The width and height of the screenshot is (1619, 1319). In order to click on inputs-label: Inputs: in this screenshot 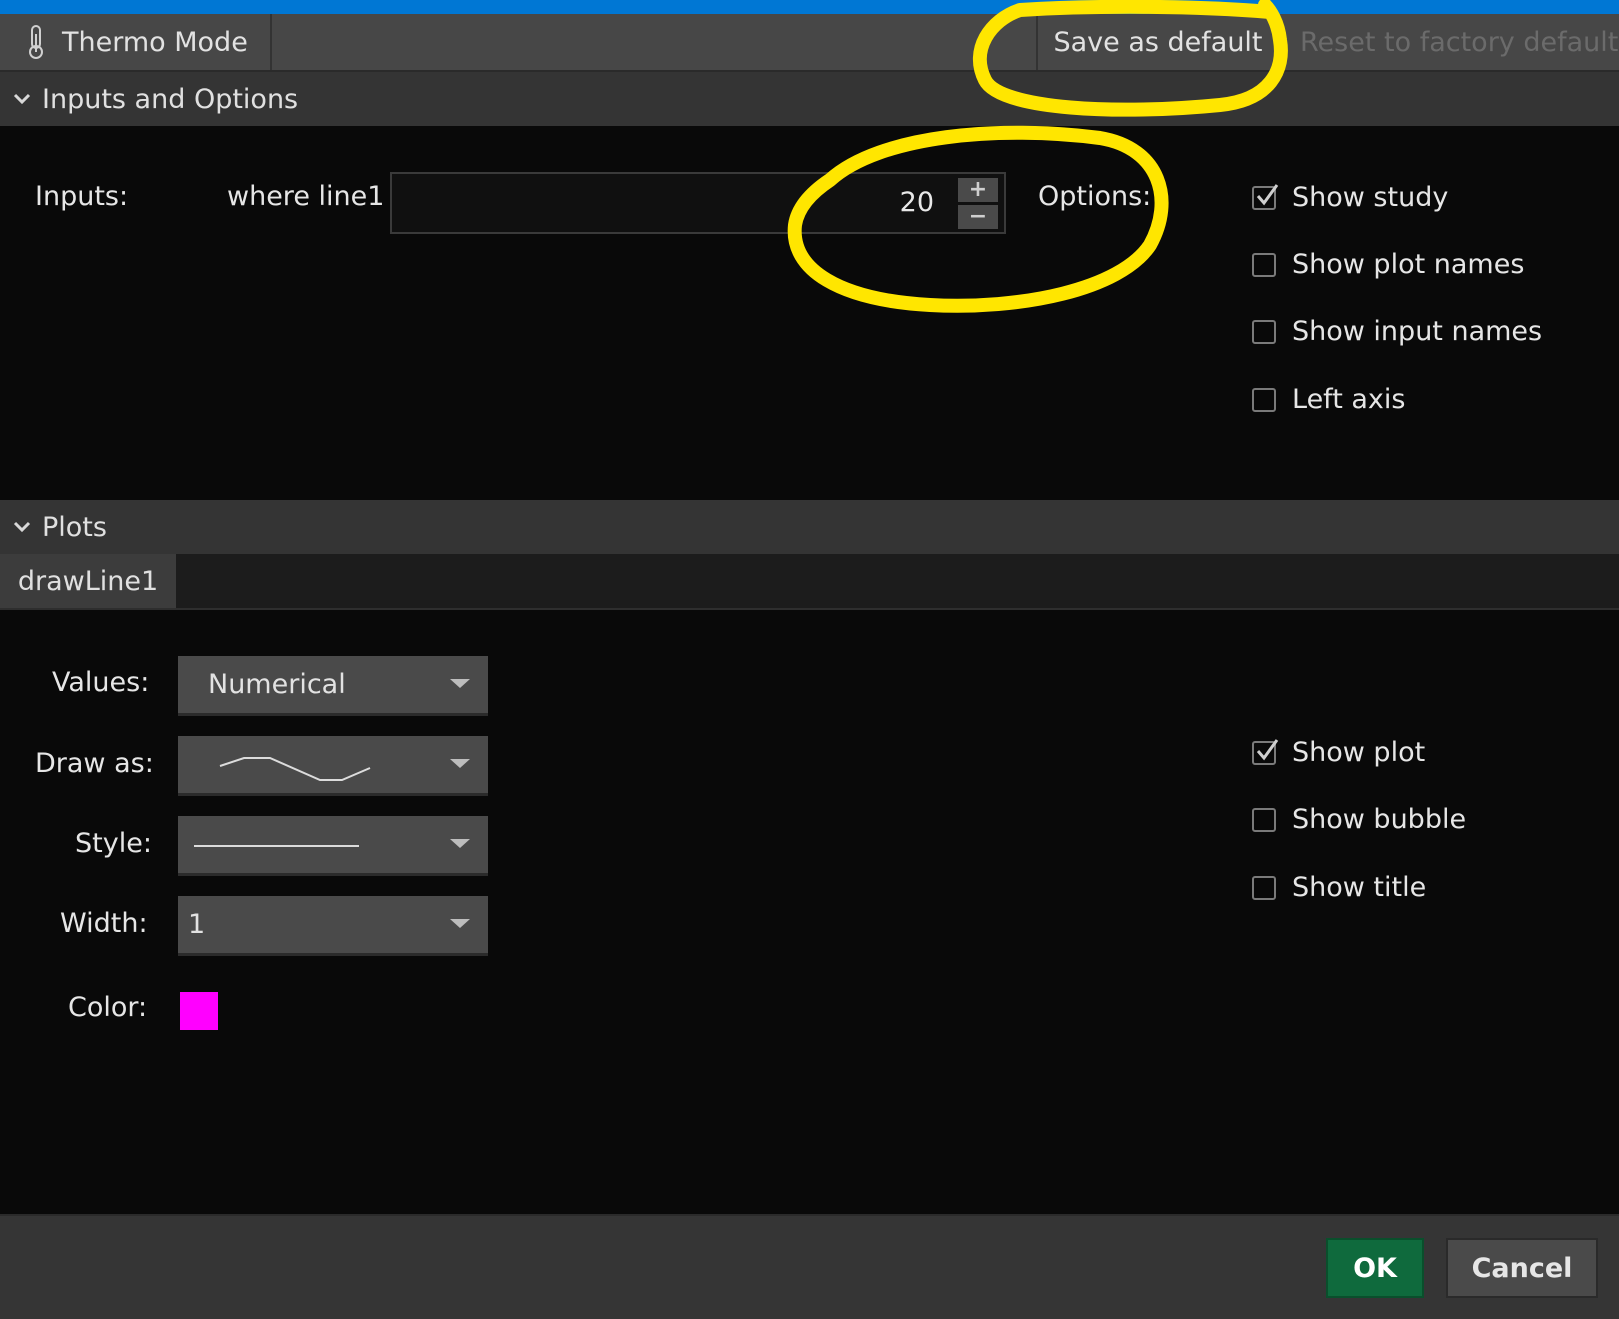, I will do `click(82, 196)`.